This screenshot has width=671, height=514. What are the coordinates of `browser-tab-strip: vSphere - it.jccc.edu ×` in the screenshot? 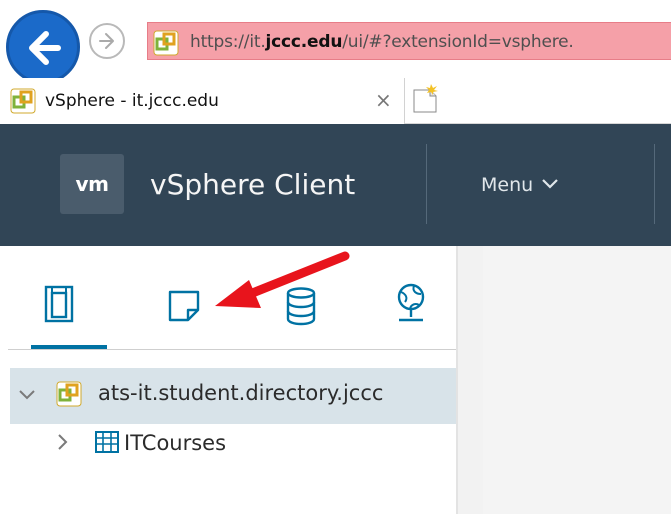 It's located at (335, 101).